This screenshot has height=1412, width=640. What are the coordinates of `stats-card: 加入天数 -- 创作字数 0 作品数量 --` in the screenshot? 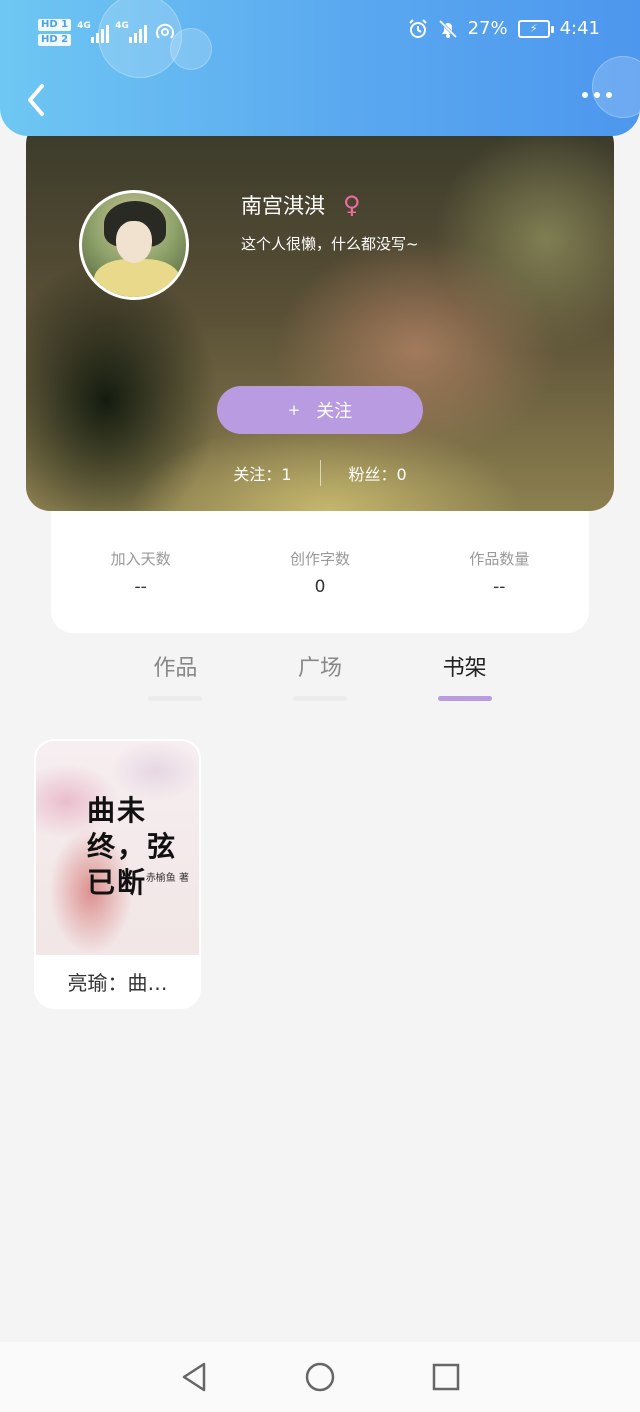 It's located at (320, 561).